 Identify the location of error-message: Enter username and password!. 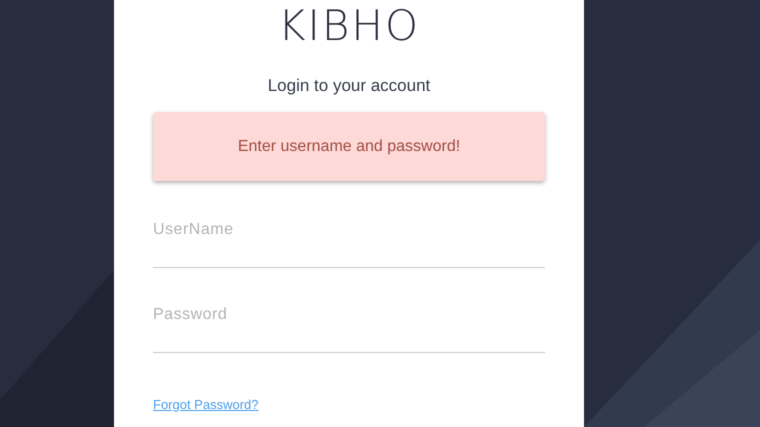
(349, 146).